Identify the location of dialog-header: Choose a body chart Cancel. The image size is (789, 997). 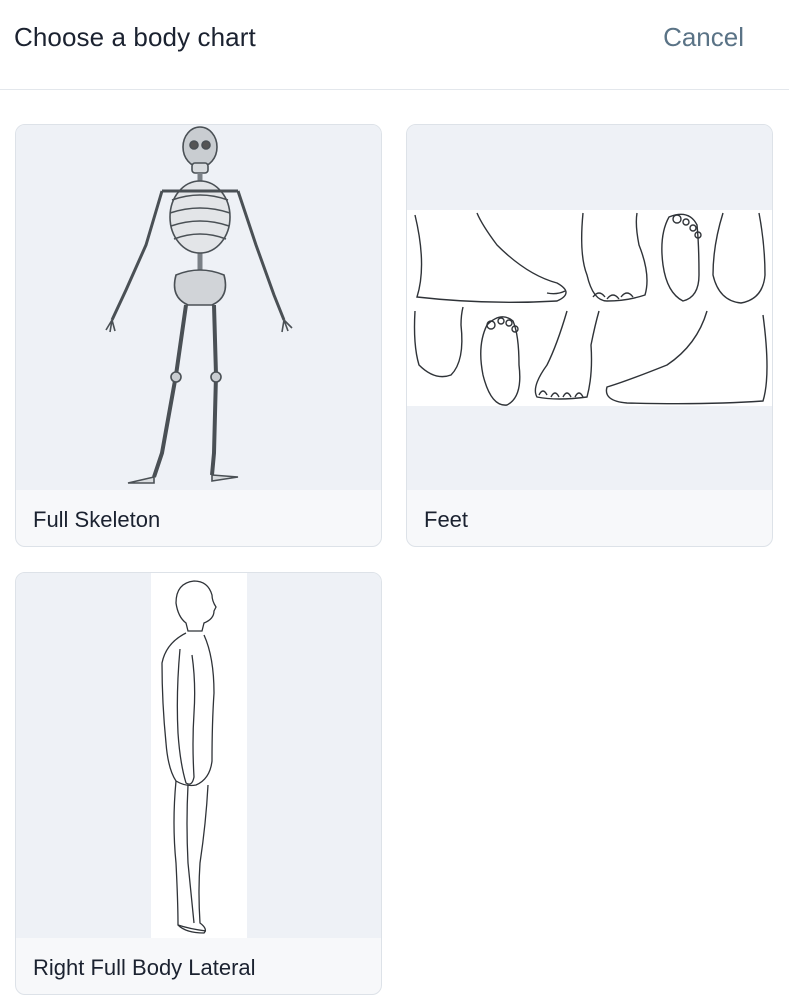
(394, 45).